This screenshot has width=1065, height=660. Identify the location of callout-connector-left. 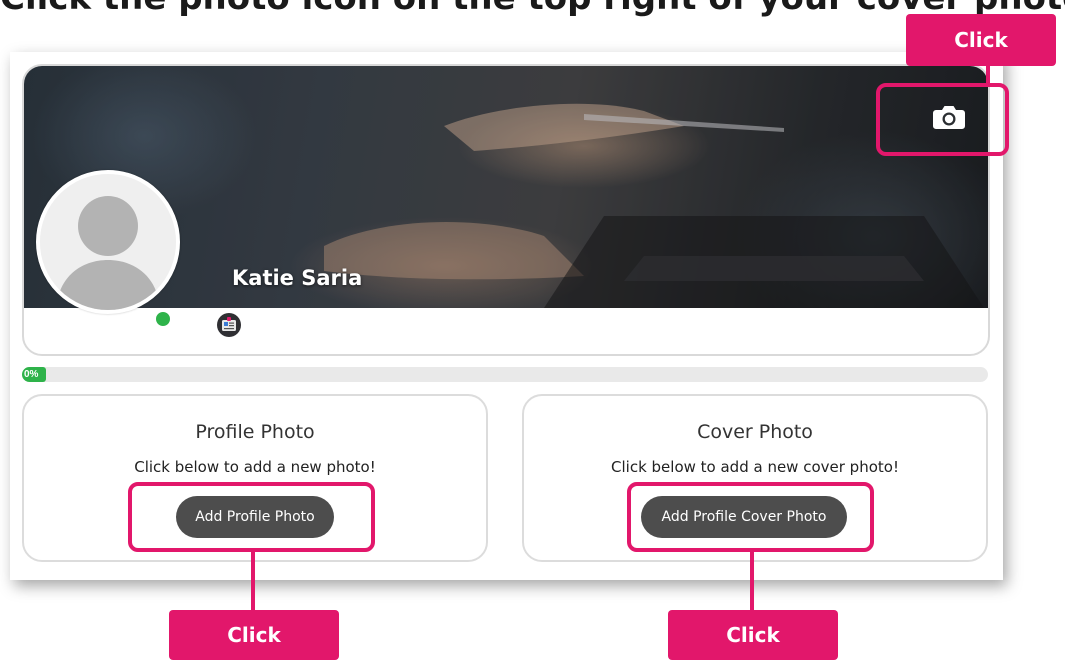
(253, 581).